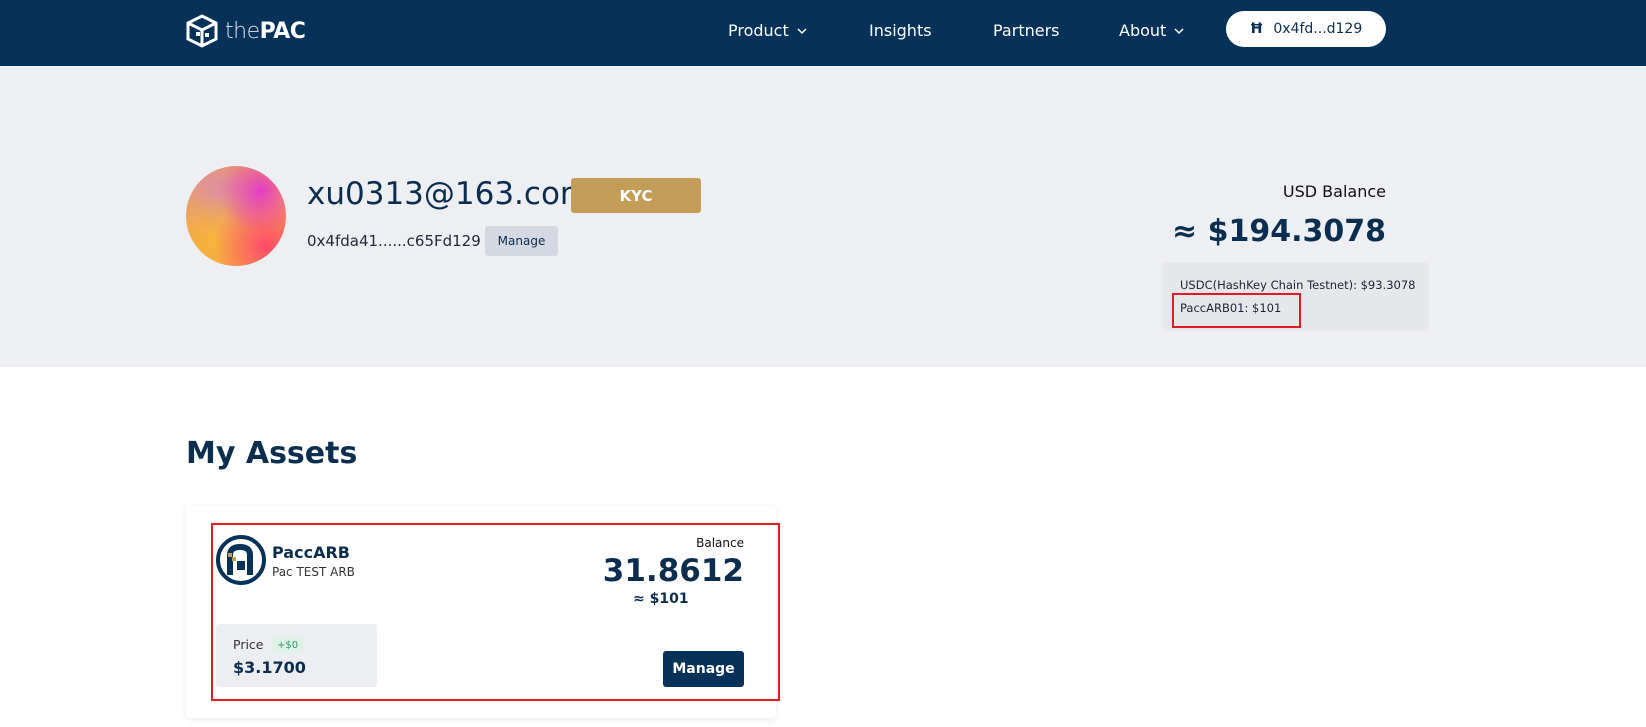  What do you see at coordinates (282, 31) in the screenshot?
I see `logo-brand: PAC` at bounding box center [282, 31].